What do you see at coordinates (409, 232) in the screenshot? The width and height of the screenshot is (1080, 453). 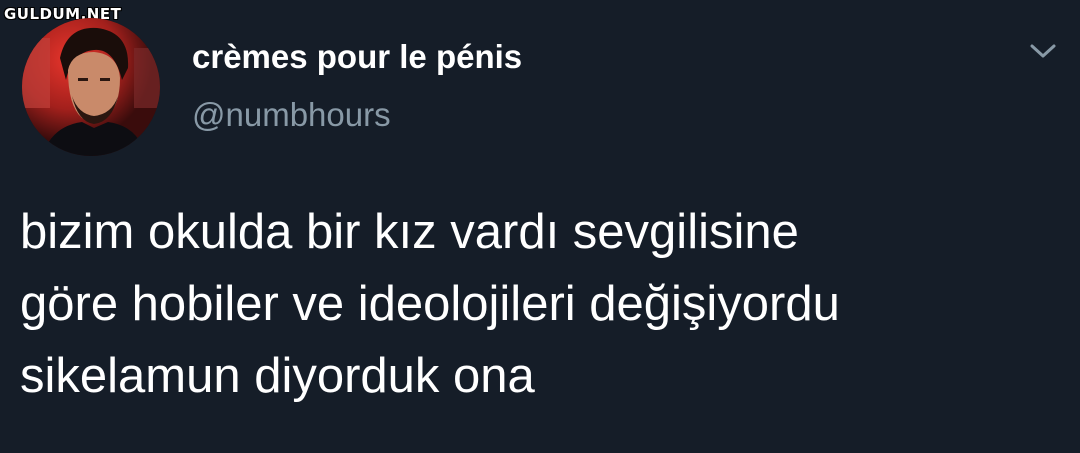 I see `tweet-text-line: bizim okulda bir kız vardı sevgilisine` at bounding box center [409, 232].